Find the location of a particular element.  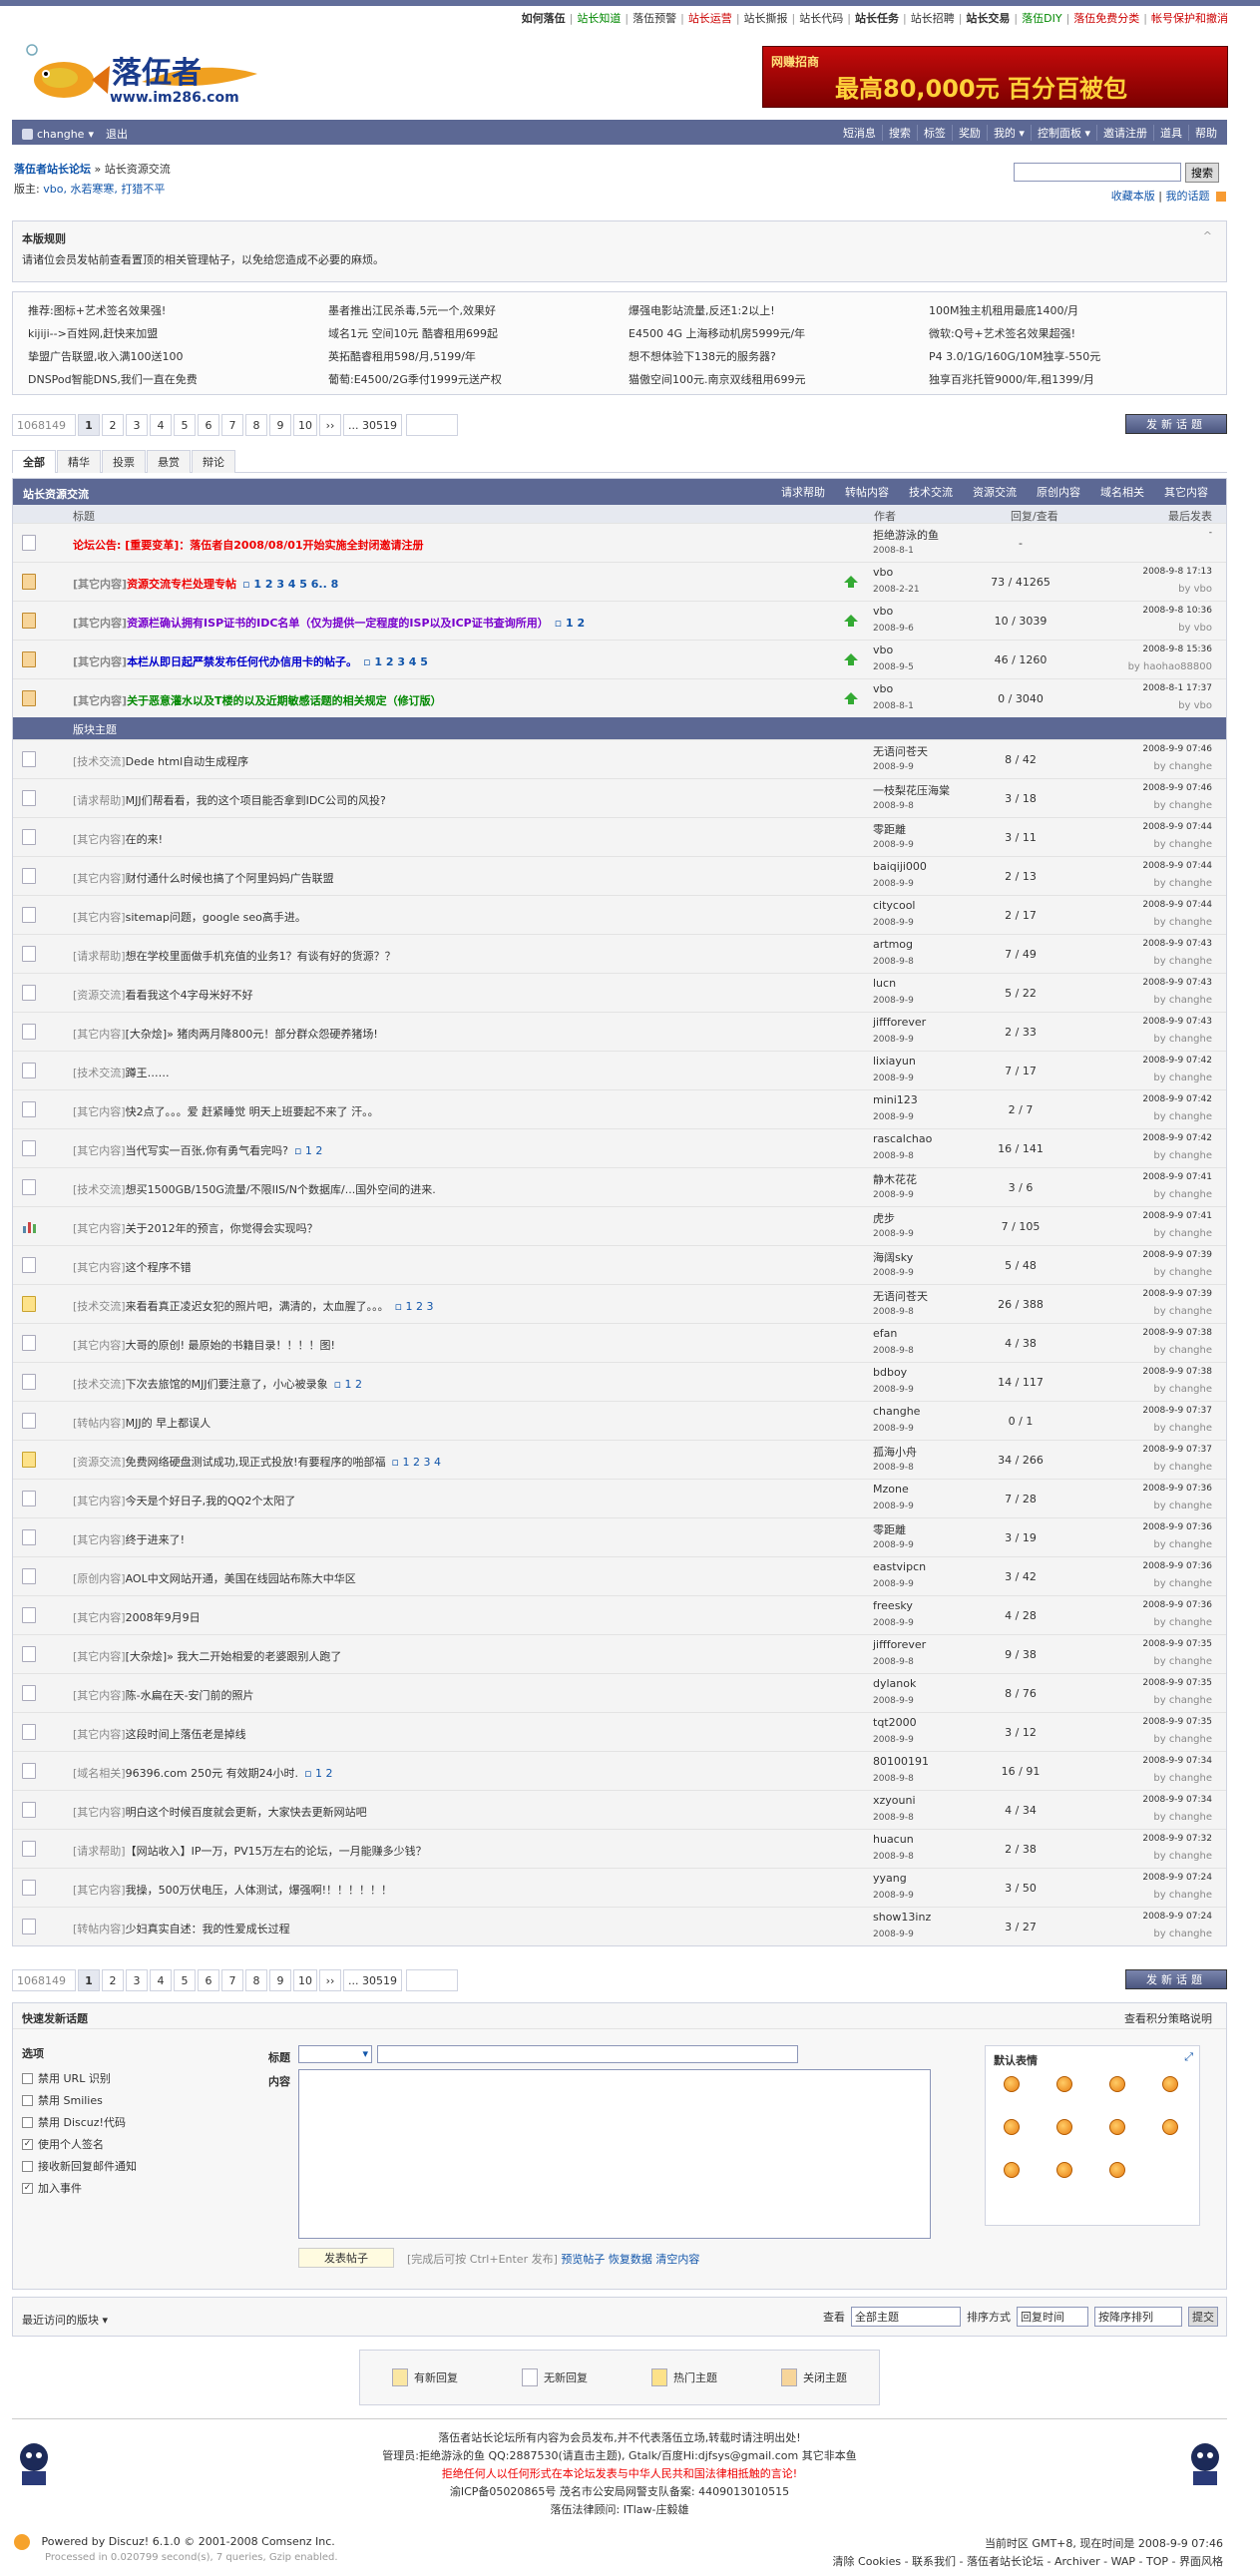

last-post-time: 2008-9-9 07:36 is located at coordinates (1177, 1566).